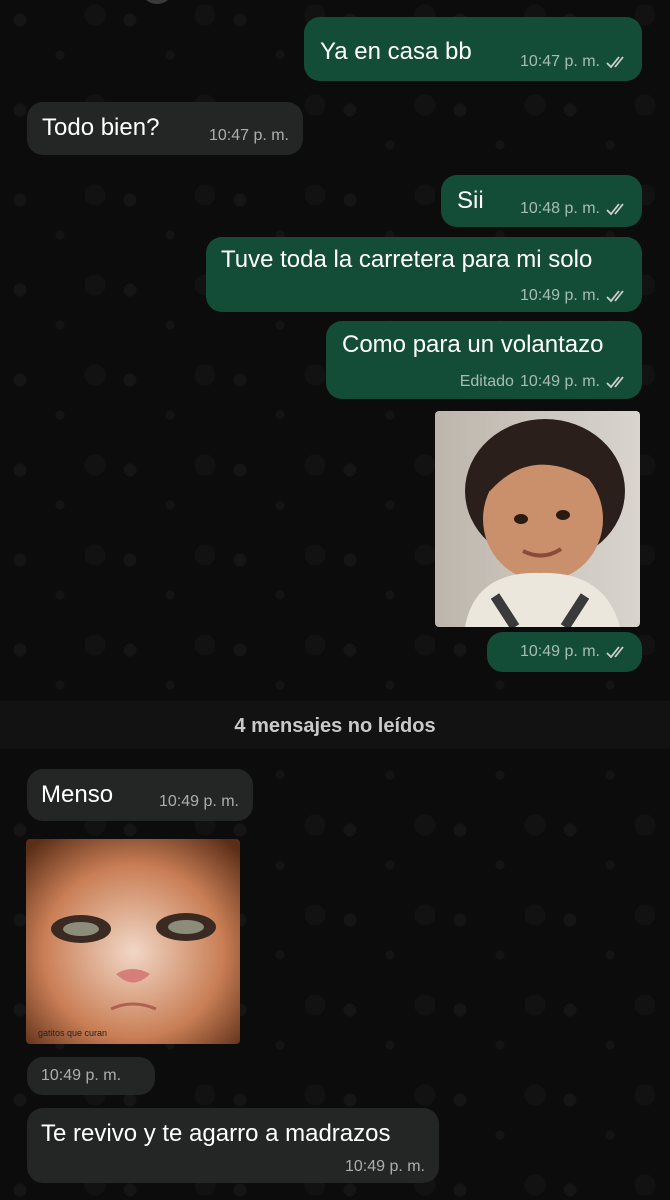 The height and width of the screenshot is (1200, 670). I want to click on message-text: Sii, so click(470, 200).